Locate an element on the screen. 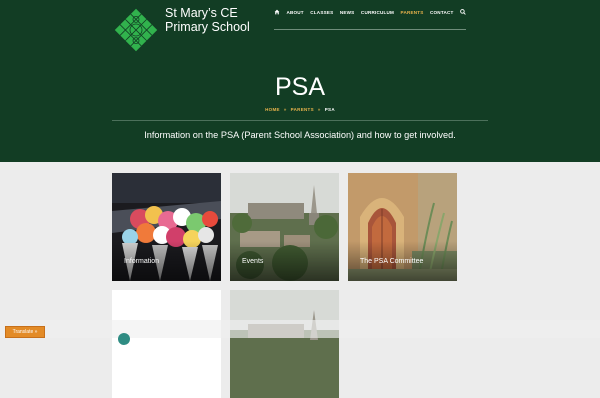  header-divider is located at coordinates (300, 120).